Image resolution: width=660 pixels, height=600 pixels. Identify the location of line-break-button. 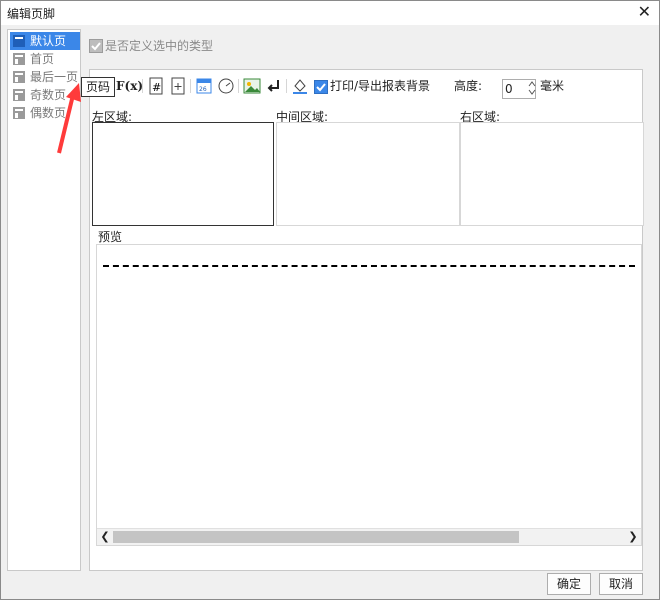
(274, 86).